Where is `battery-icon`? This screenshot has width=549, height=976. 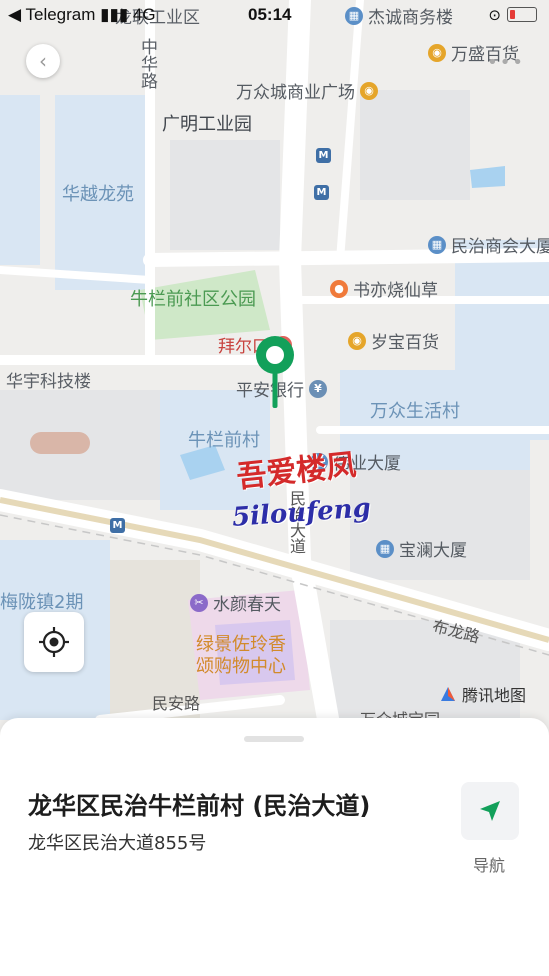 battery-icon is located at coordinates (522, 14).